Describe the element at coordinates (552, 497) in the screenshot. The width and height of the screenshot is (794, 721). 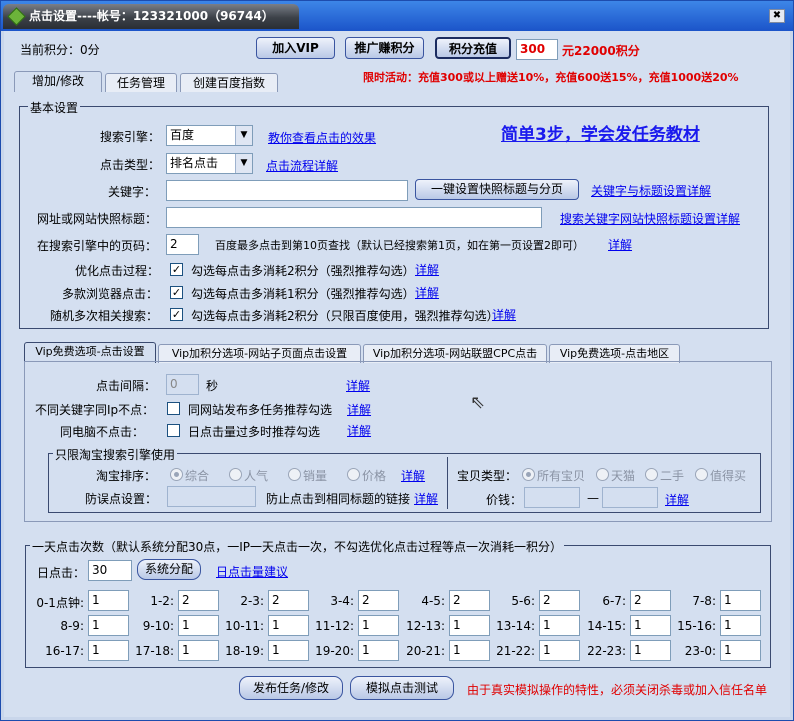
I see `price-min-input` at that location.